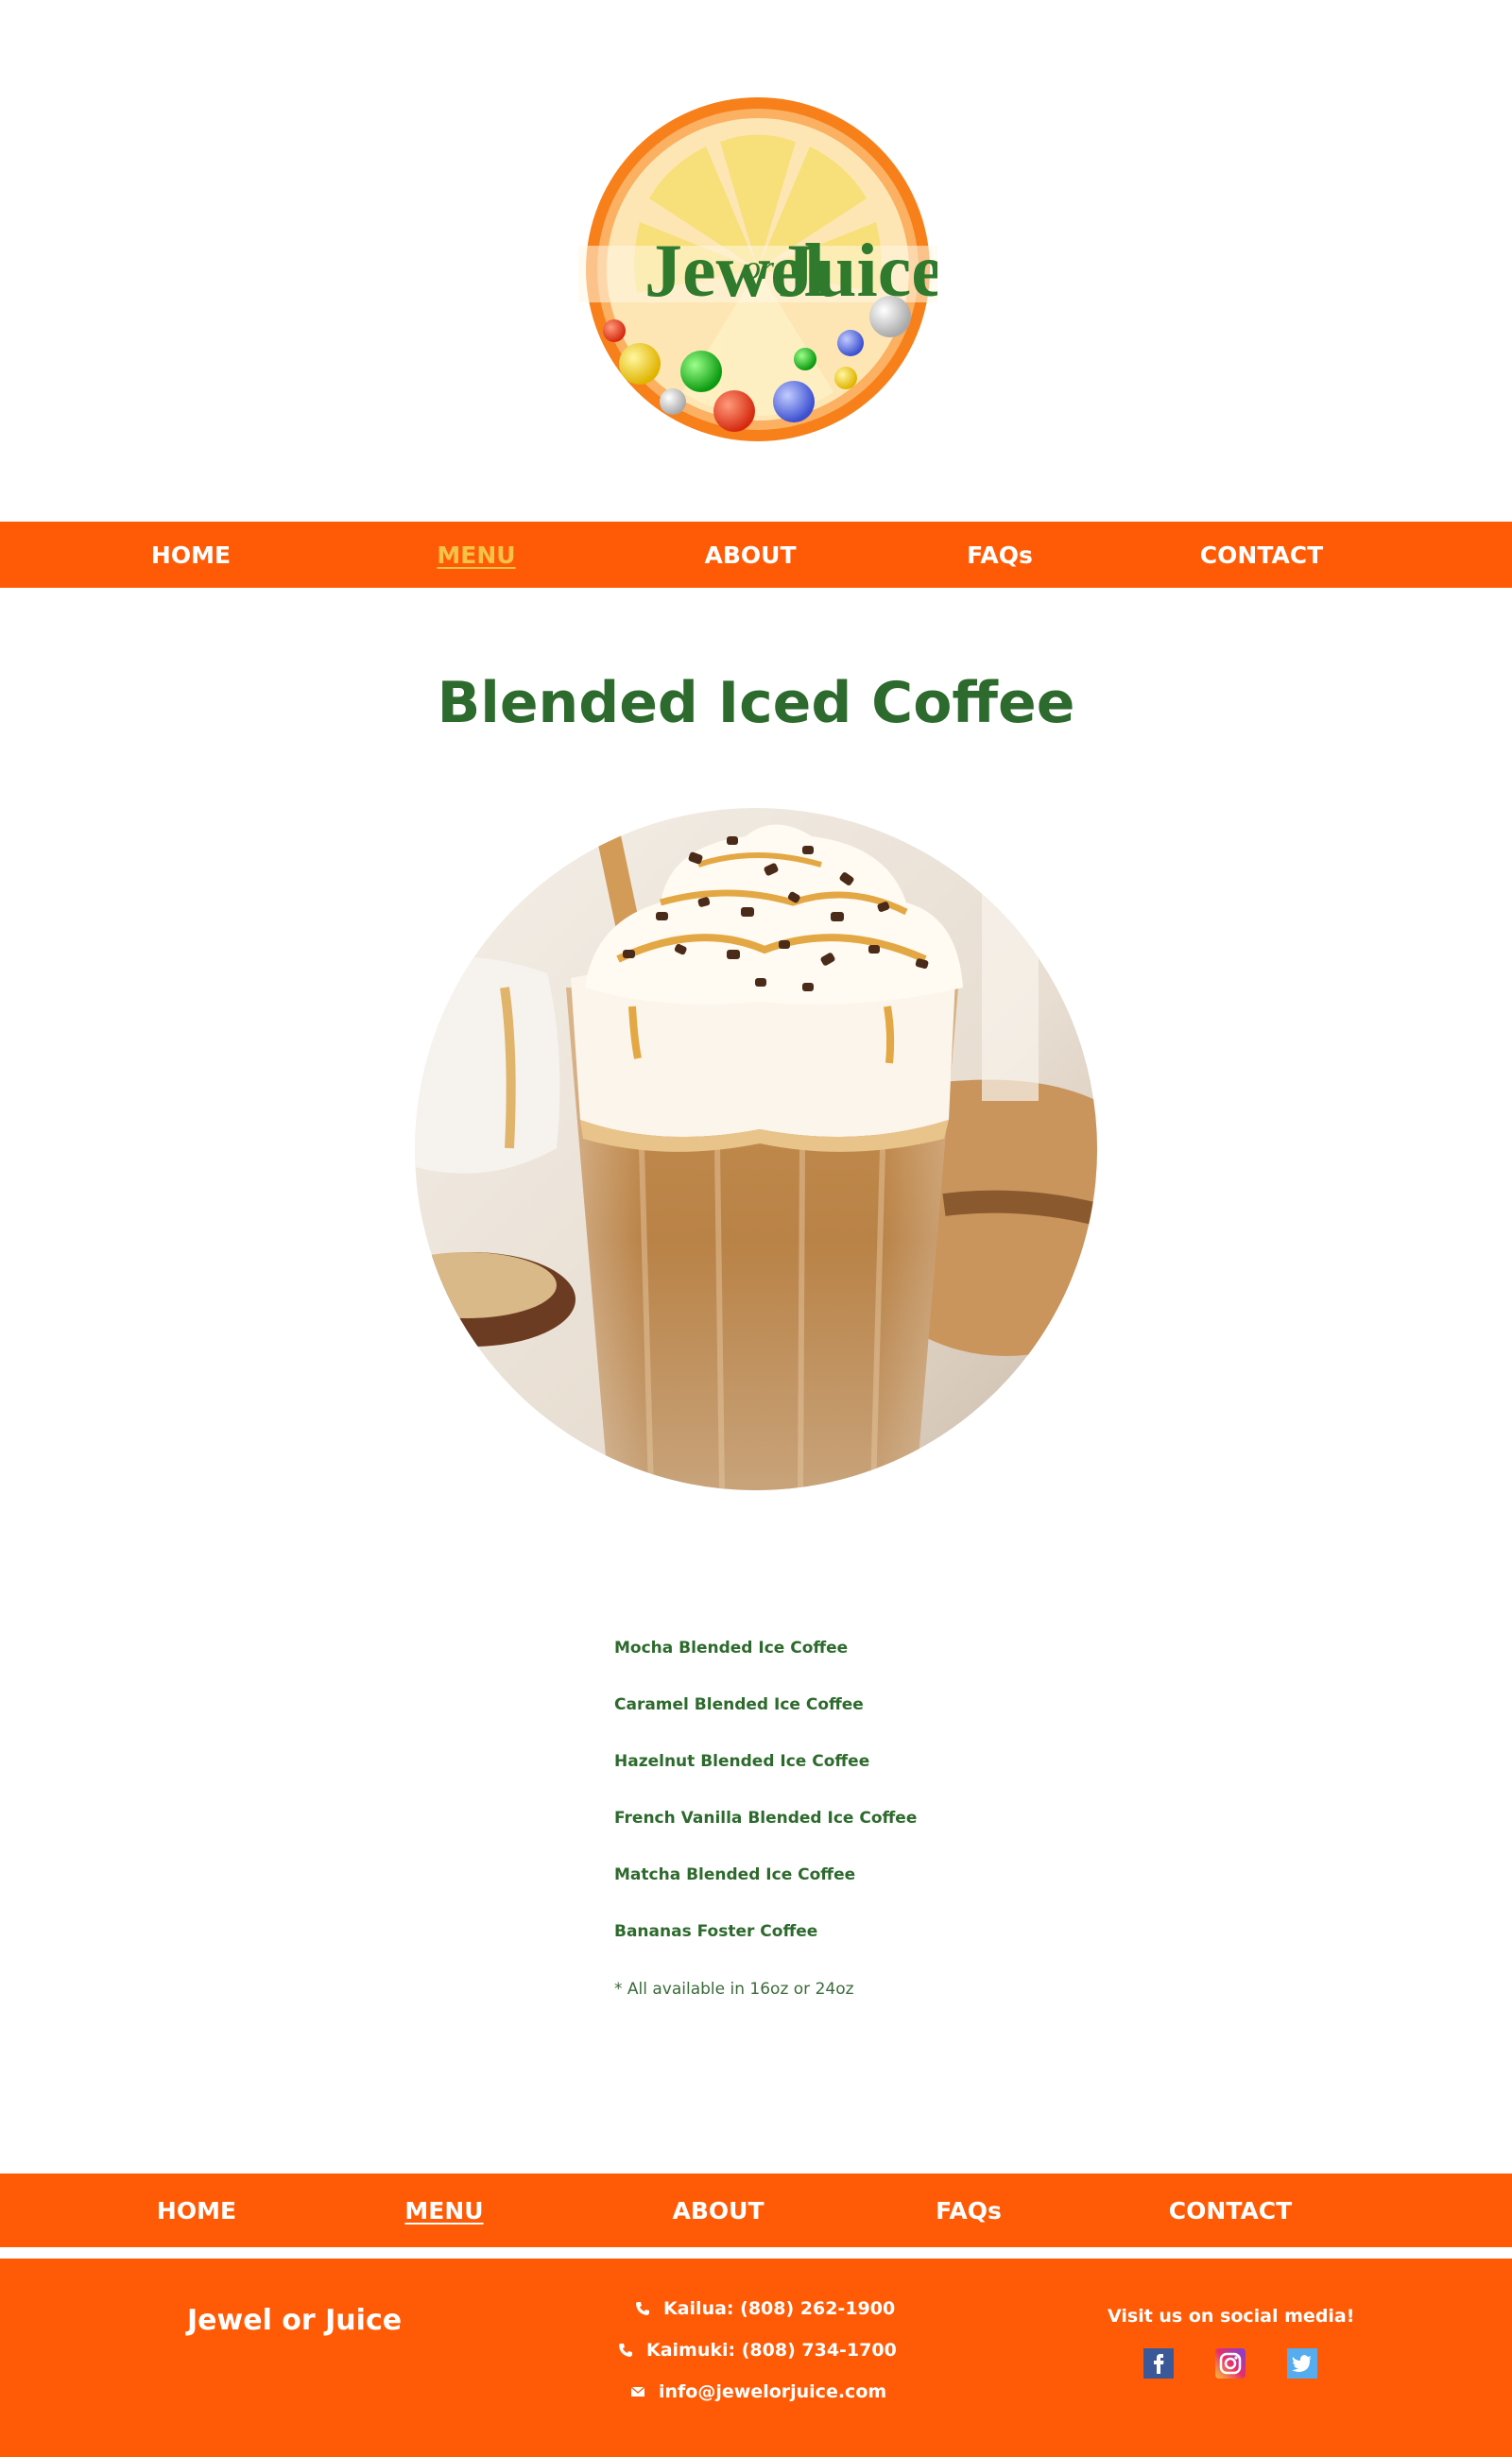  I want to click on nav-menu-link: MENU, so click(476, 555).